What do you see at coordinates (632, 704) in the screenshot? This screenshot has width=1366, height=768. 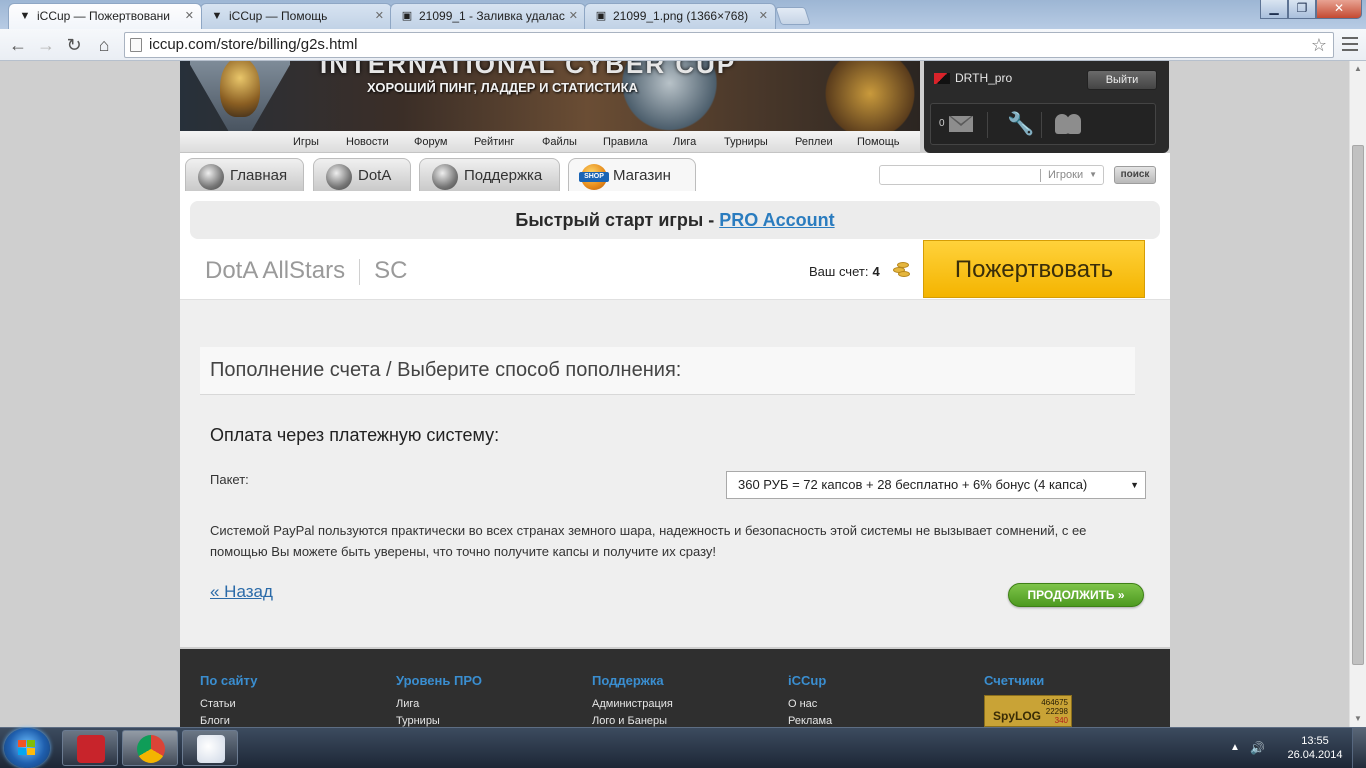 I see `footer-link: Администрация` at bounding box center [632, 704].